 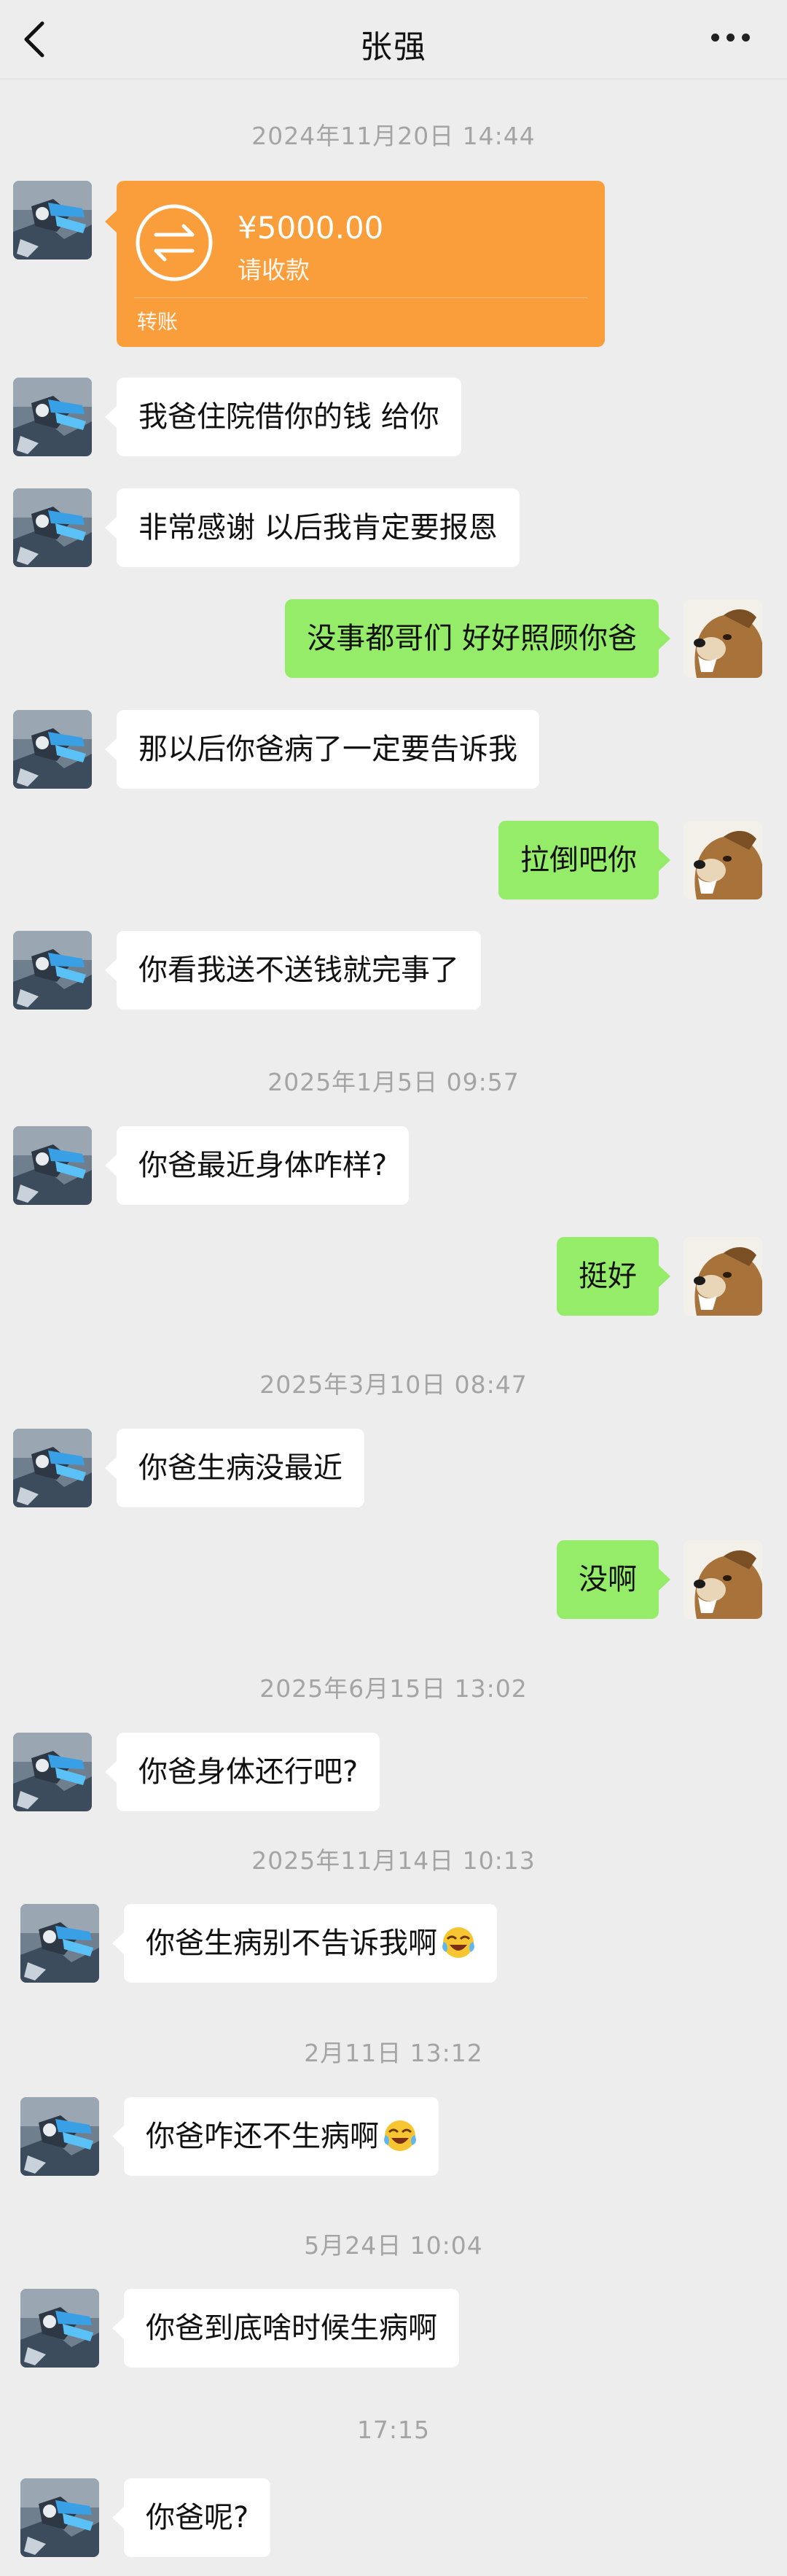 What do you see at coordinates (393, 1384) in the screenshot?
I see `timestamp: 2025年3月10日 08:47` at bounding box center [393, 1384].